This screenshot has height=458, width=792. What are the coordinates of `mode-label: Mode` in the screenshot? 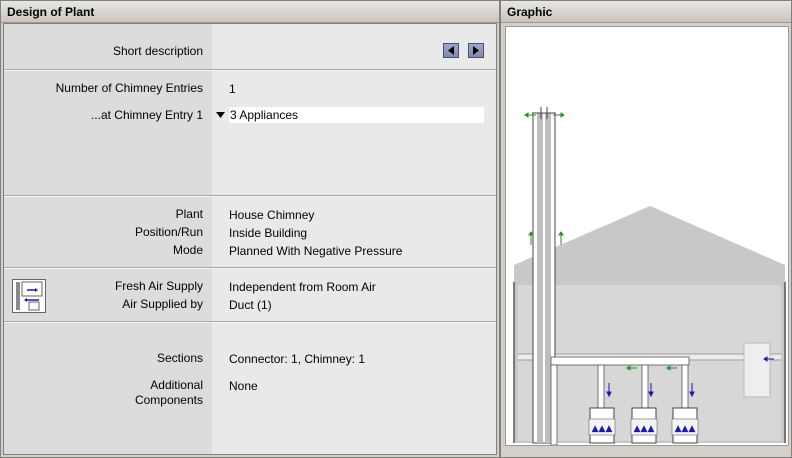 It's located at (187, 250).